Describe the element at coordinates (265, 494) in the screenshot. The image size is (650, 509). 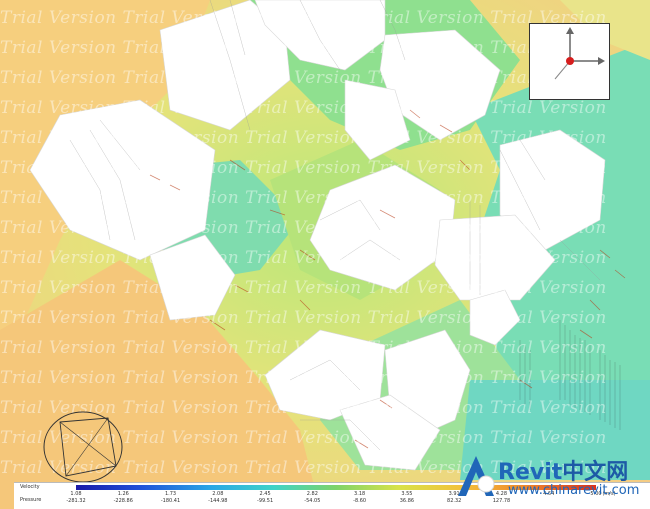
I see `legend-velocity-tick: 2.45` at that location.